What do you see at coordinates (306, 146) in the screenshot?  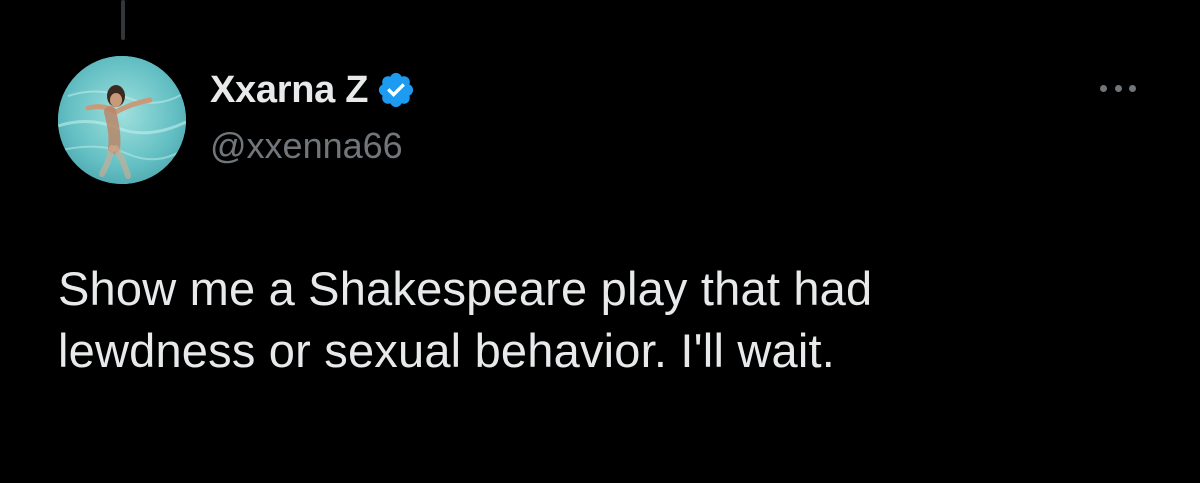 I see `author-handle: @xxenna66` at bounding box center [306, 146].